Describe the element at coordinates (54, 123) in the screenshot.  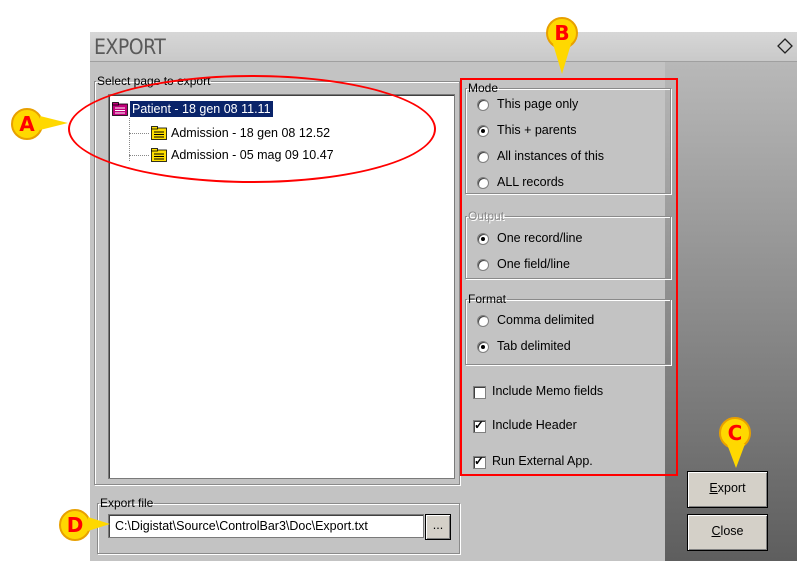
I see `callout-a-pointer` at that location.